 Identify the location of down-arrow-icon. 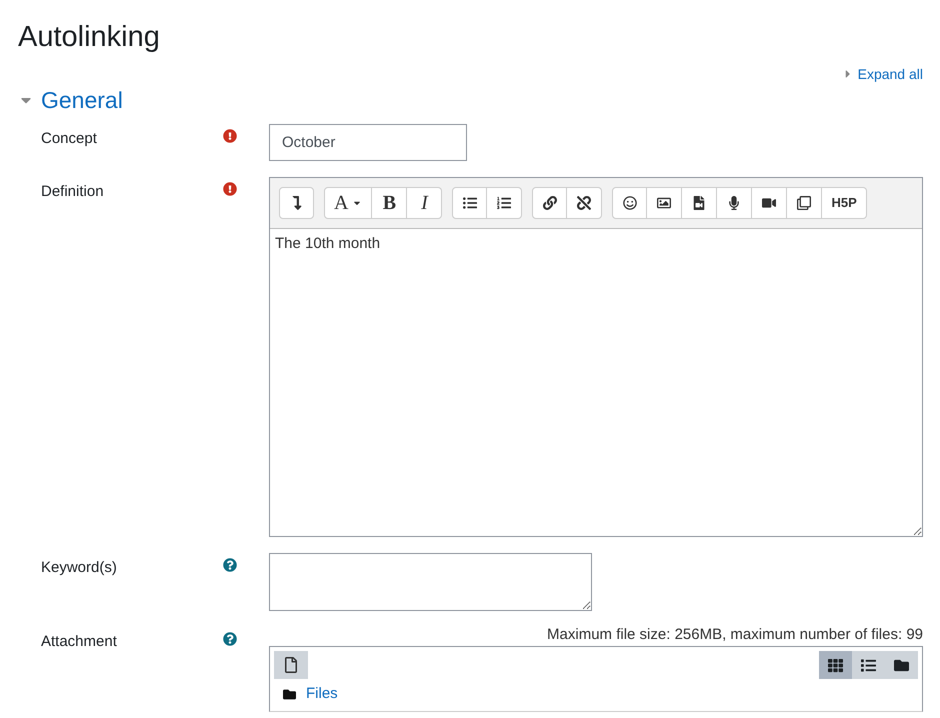
(297, 203).